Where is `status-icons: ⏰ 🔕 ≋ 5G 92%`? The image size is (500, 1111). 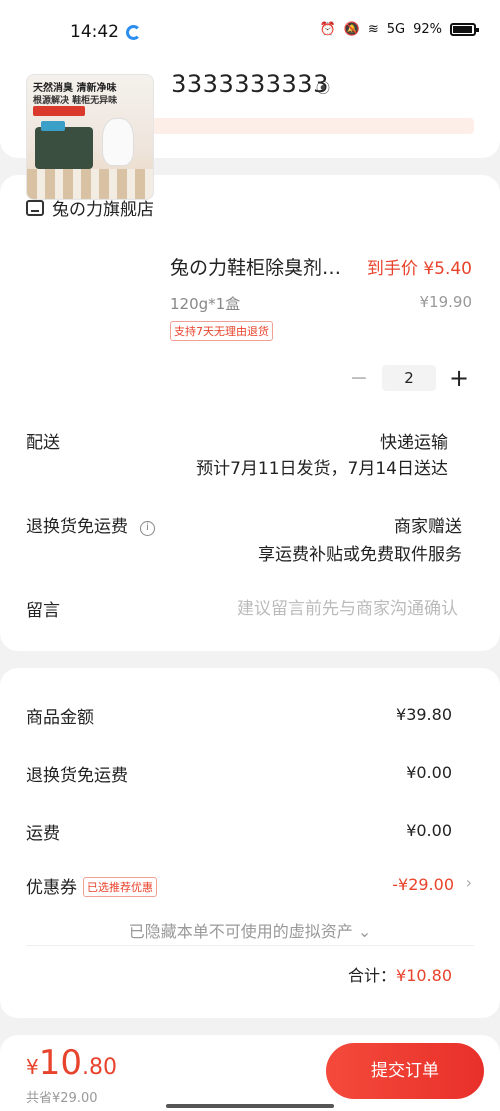
status-icons: ⏰ 🔕 ≋ 5G 92% is located at coordinates (399, 29).